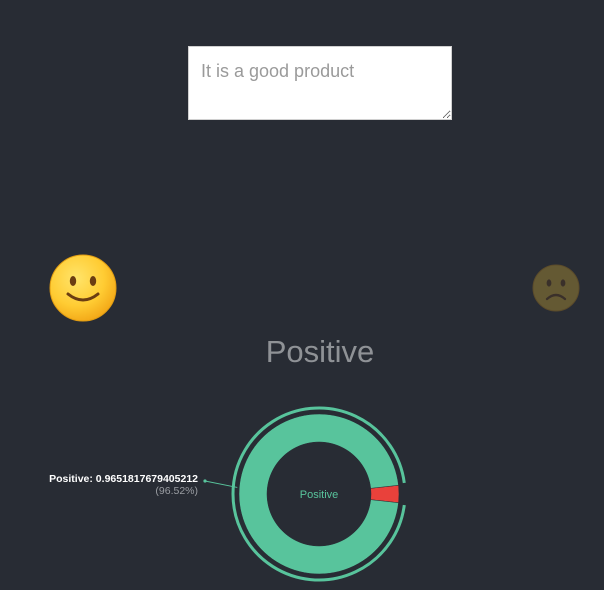  I want to click on chart-center-label: Positive, so click(319, 495).